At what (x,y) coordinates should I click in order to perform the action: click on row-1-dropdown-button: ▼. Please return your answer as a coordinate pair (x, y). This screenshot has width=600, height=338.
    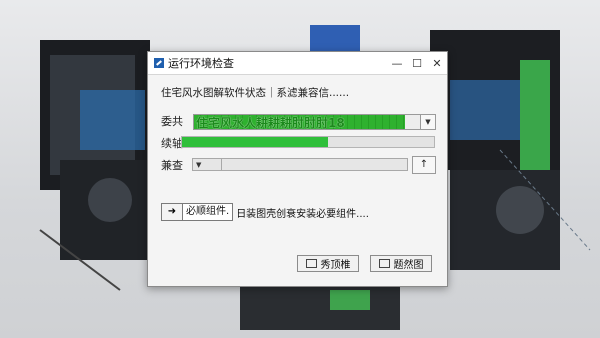
    Looking at the image, I should click on (428, 122).